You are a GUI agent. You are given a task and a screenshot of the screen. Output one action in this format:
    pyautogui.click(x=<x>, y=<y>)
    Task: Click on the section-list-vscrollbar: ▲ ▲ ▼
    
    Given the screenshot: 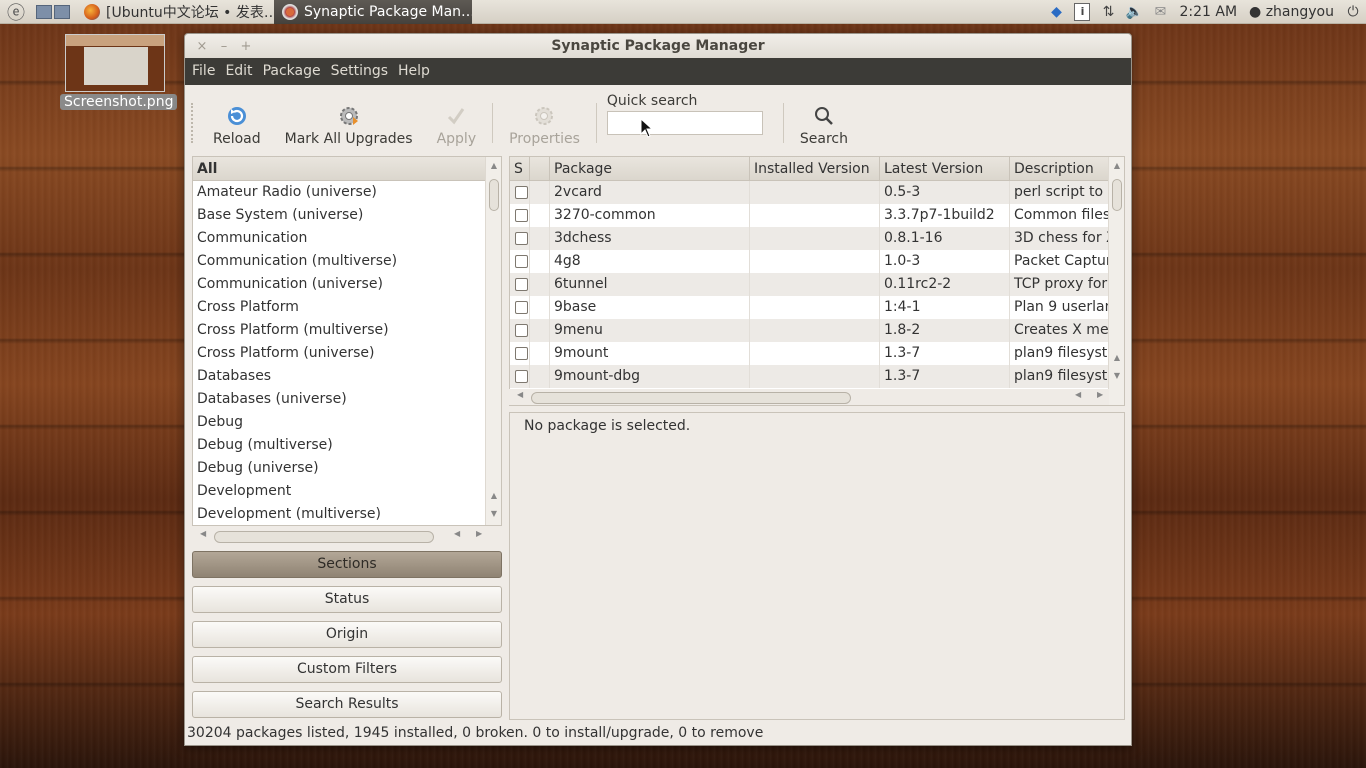 What is the action you would take?
    pyautogui.click(x=493, y=341)
    